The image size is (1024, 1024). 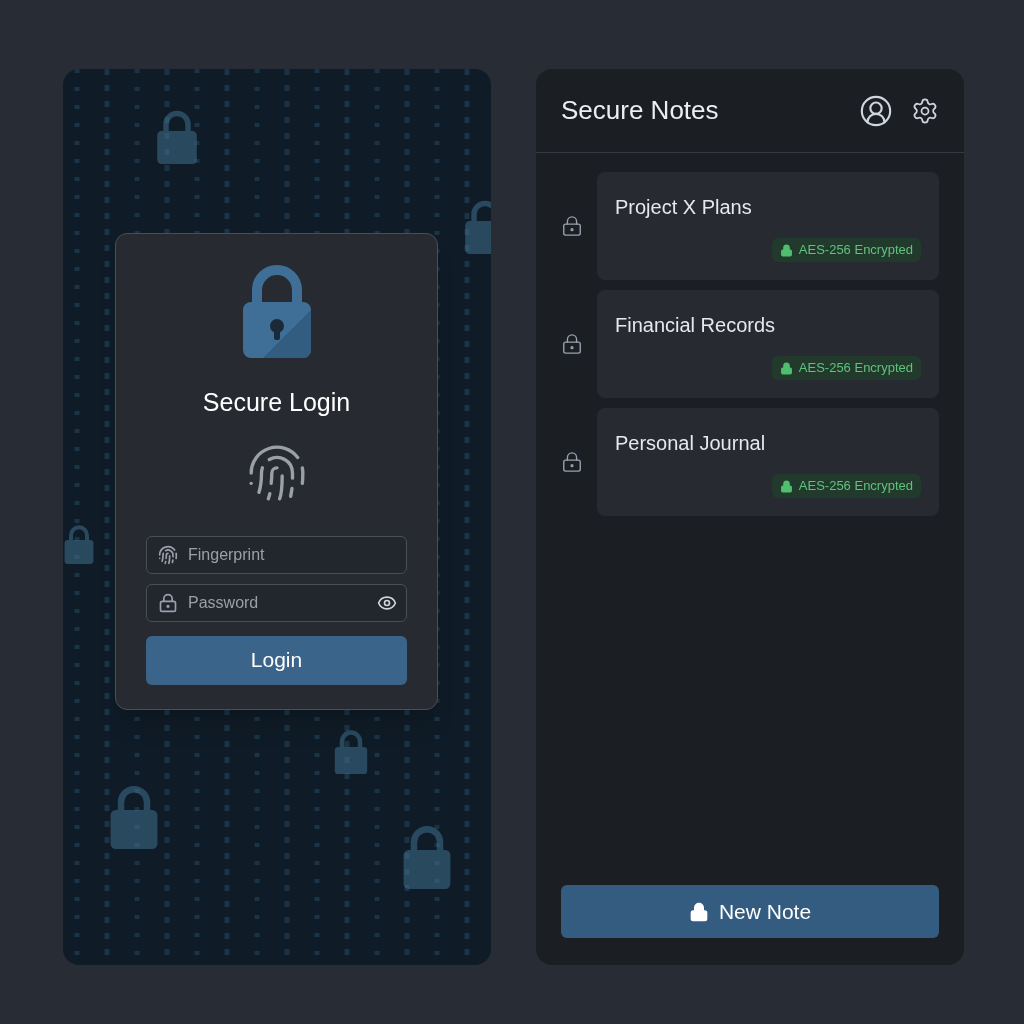 What do you see at coordinates (925, 110) in the screenshot?
I see `settings-icon` at bounding box center [925, 110].